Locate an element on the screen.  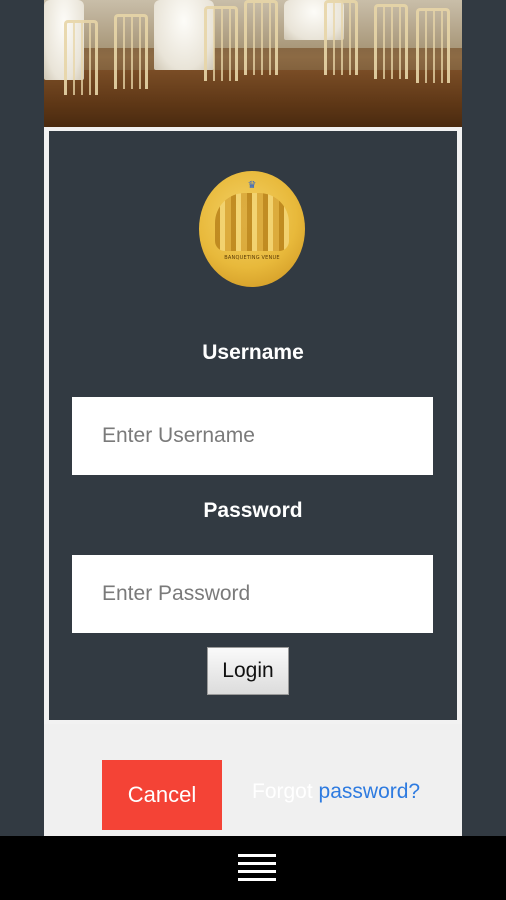
venue-logo: ♛ BANQUETING VENUE is located at coordinates (252, 229).